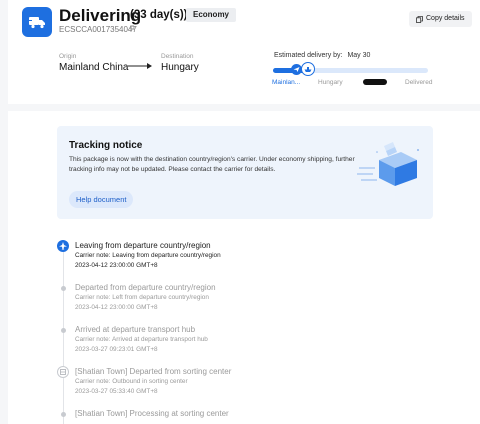  I want to click on progress-stop-delivered: Delivered, so click(419, 82).